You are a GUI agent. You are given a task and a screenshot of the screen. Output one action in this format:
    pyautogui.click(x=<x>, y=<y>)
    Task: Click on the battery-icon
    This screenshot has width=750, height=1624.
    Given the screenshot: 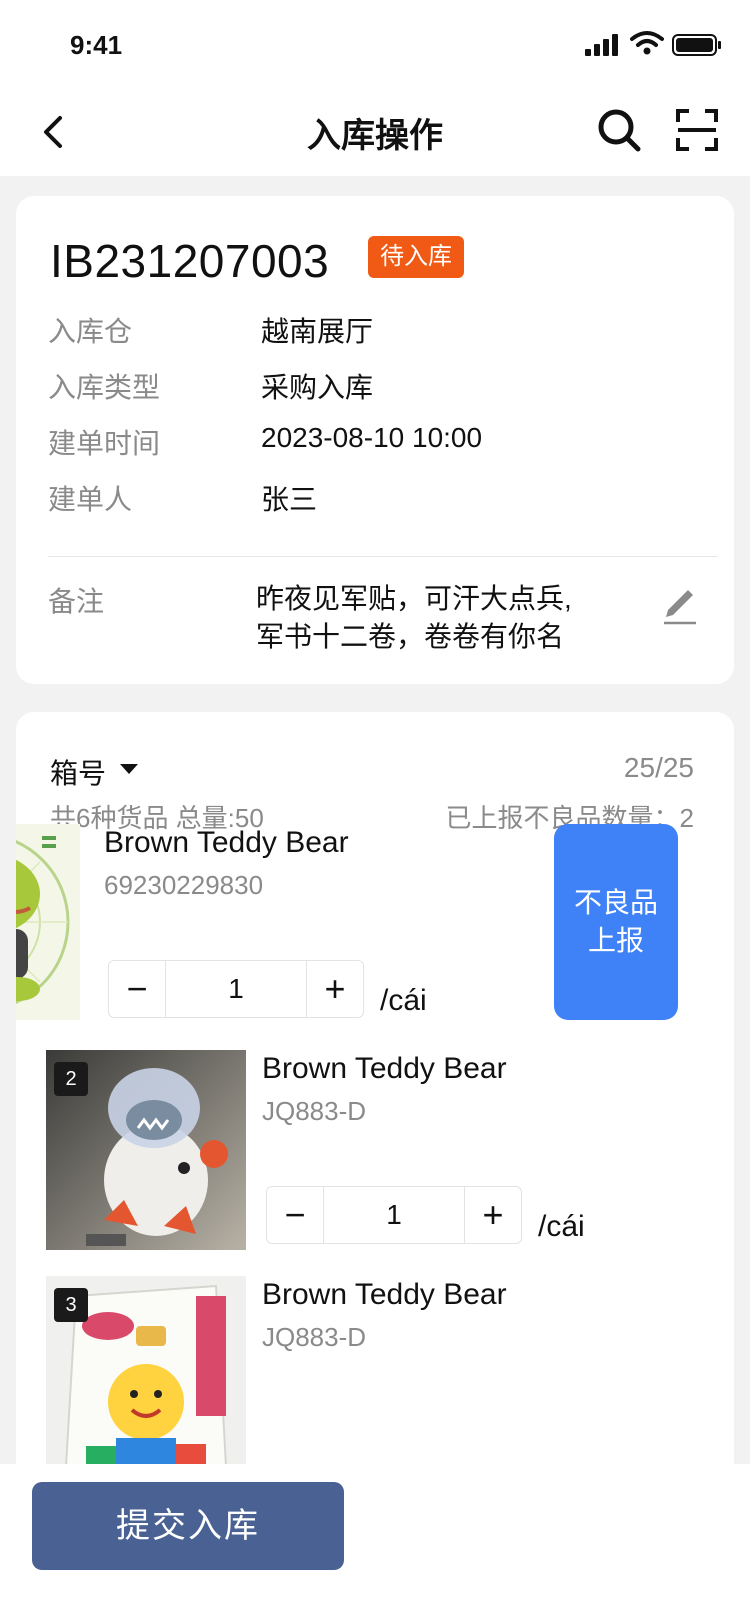 What is the action you would take?
    pyautogui.click(x=696, y=45)
    